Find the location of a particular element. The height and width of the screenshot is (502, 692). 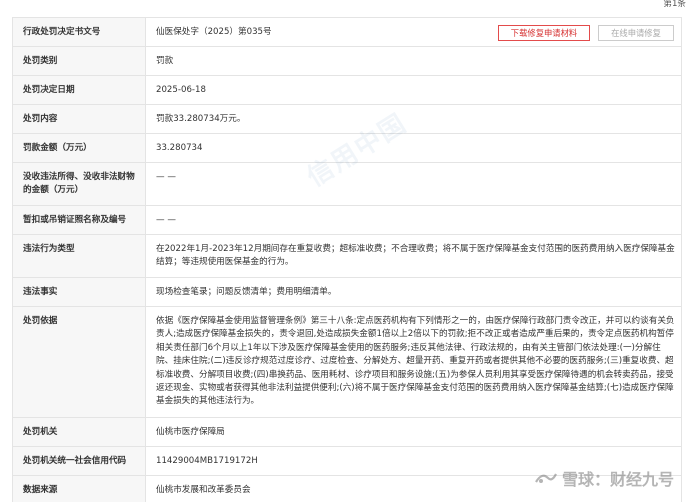

action-buttons: 下载修复申请材料 在线申请修复 is located at coordinates (586, 33).